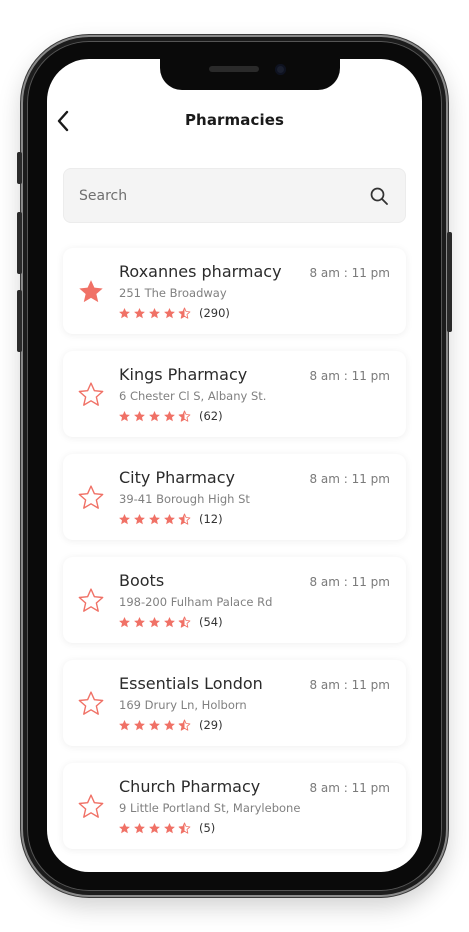 This screenshot has height=932, width=469. I want to click on rating: (5), so click(166, 828).